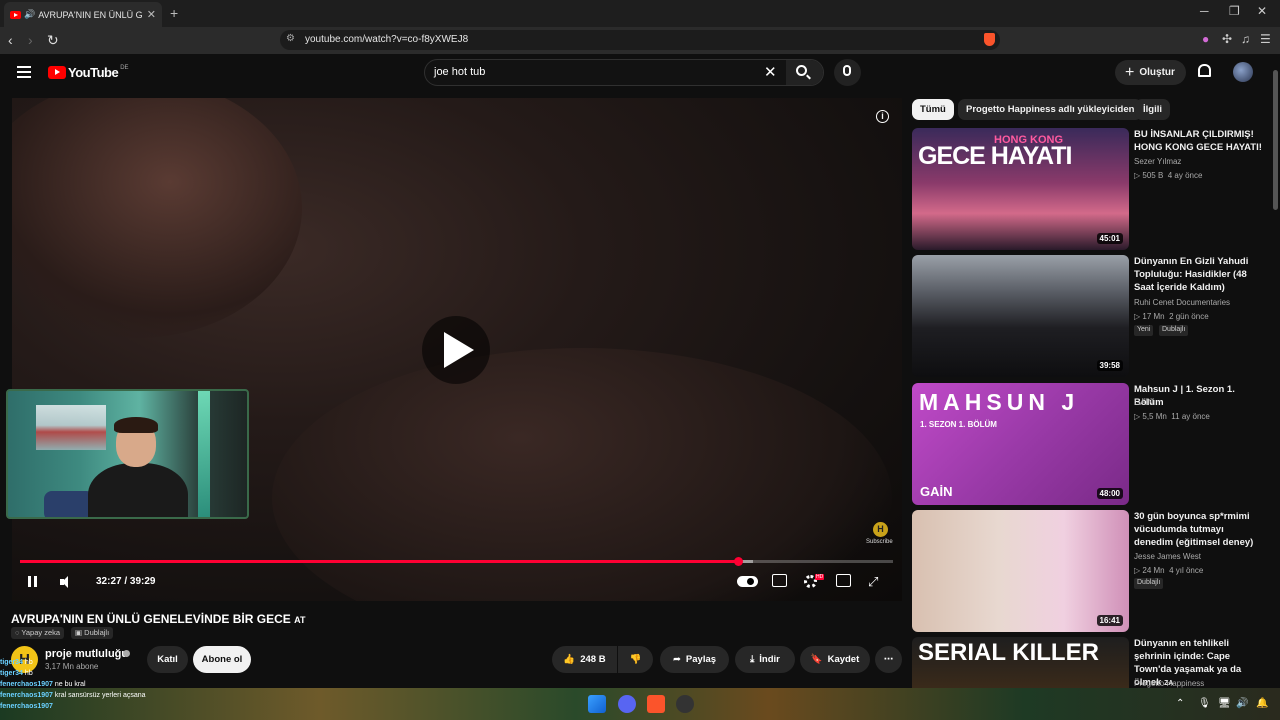  Describe the element at coordinates (701, 659) in the screenshot. I see `share-label: Paylaş` at that location.